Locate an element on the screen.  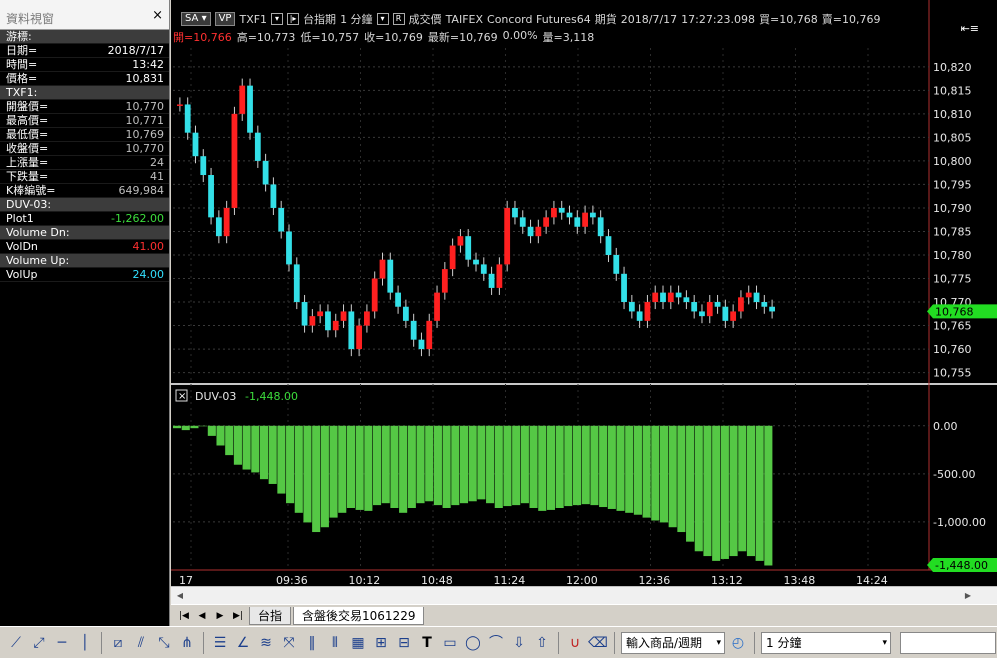
horizontal-scrollbar: ◀ ▶ is located at coordinates (584, 595).